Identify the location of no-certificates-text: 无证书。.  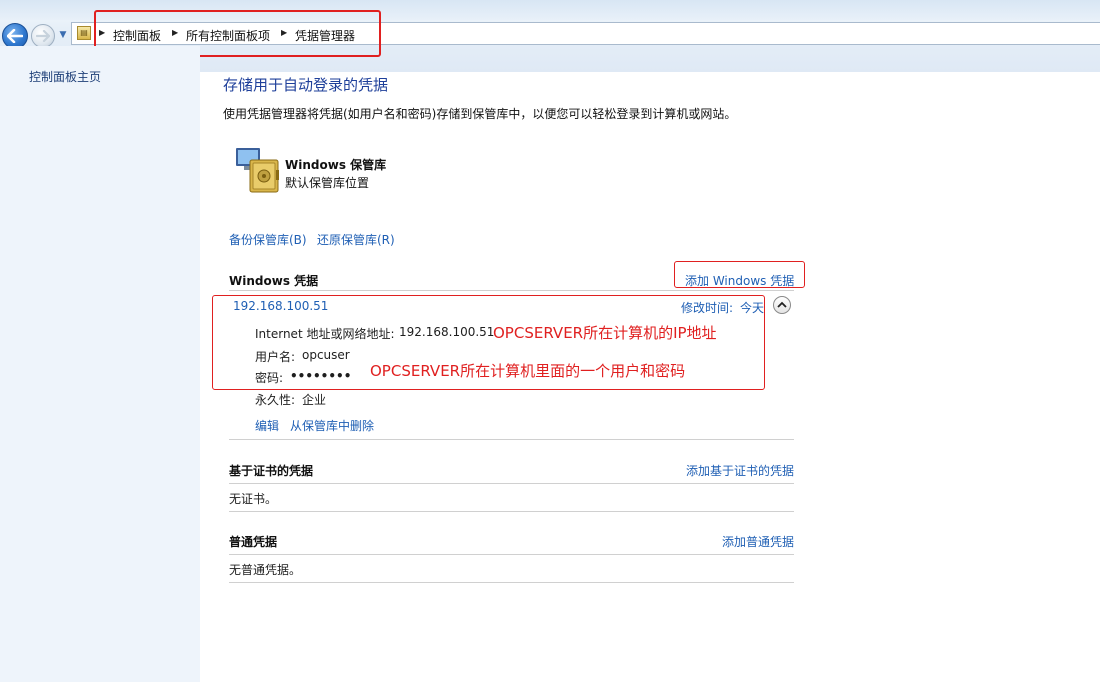
(253, 499).